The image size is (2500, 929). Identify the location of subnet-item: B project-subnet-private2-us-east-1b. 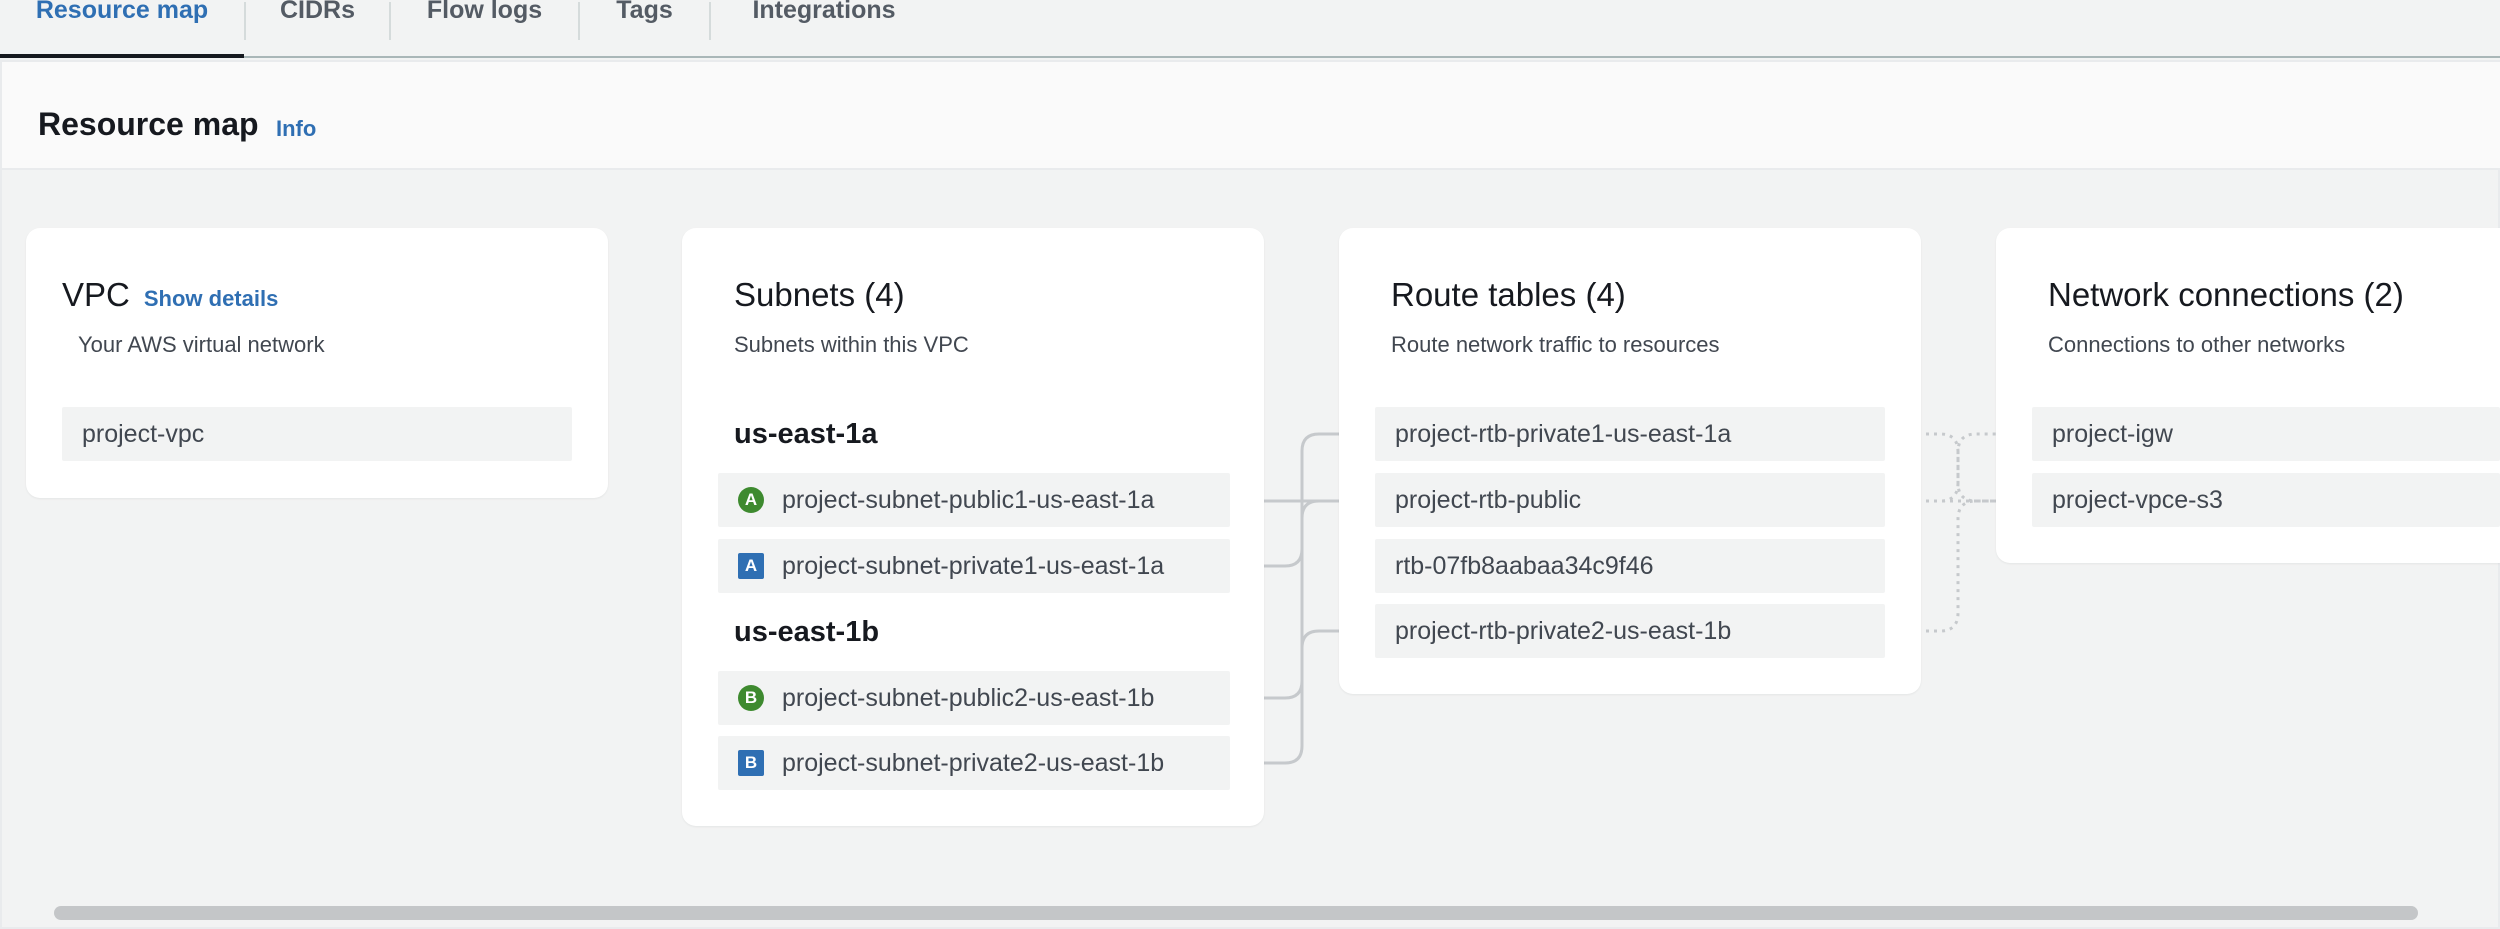
(974, 763).